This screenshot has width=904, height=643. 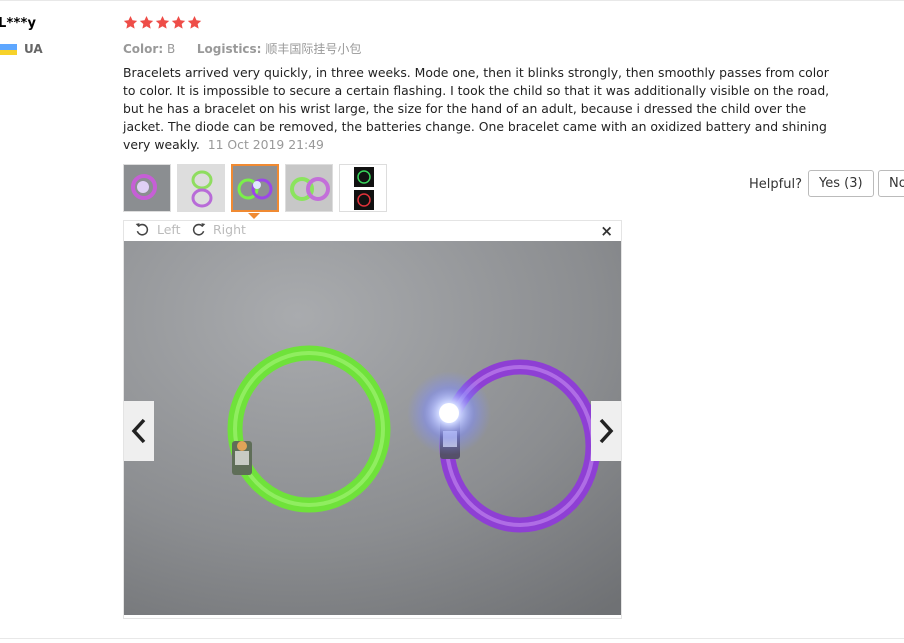 I want to click on top-divider, so click(x=452, y=0).